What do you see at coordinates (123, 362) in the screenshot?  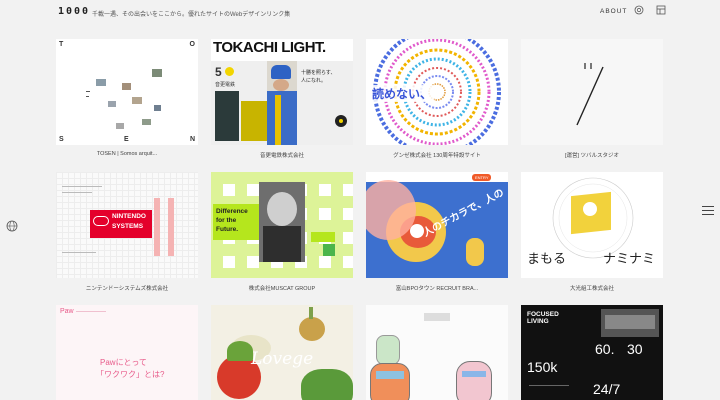 I see `thumb-text: Pawにとって` at bounding box center [123, 362].